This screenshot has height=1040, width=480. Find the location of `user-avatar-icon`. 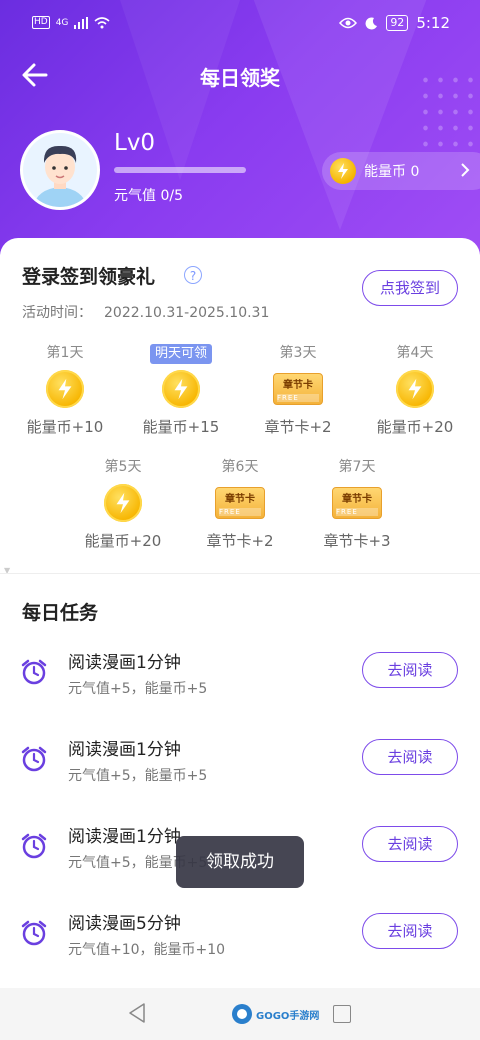

user-avatar-icon is located at coordinates (60, 170).